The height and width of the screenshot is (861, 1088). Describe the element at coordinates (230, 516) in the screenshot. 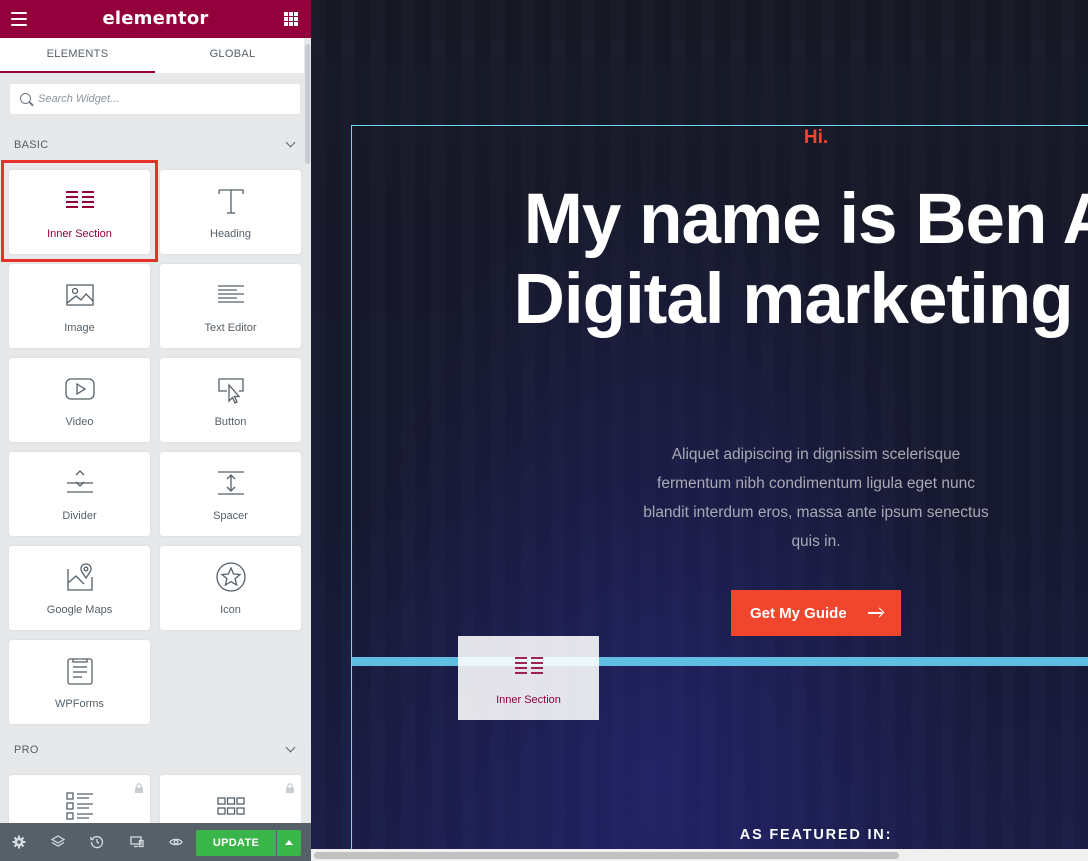

I see `widget-label: Spacer` at that location.